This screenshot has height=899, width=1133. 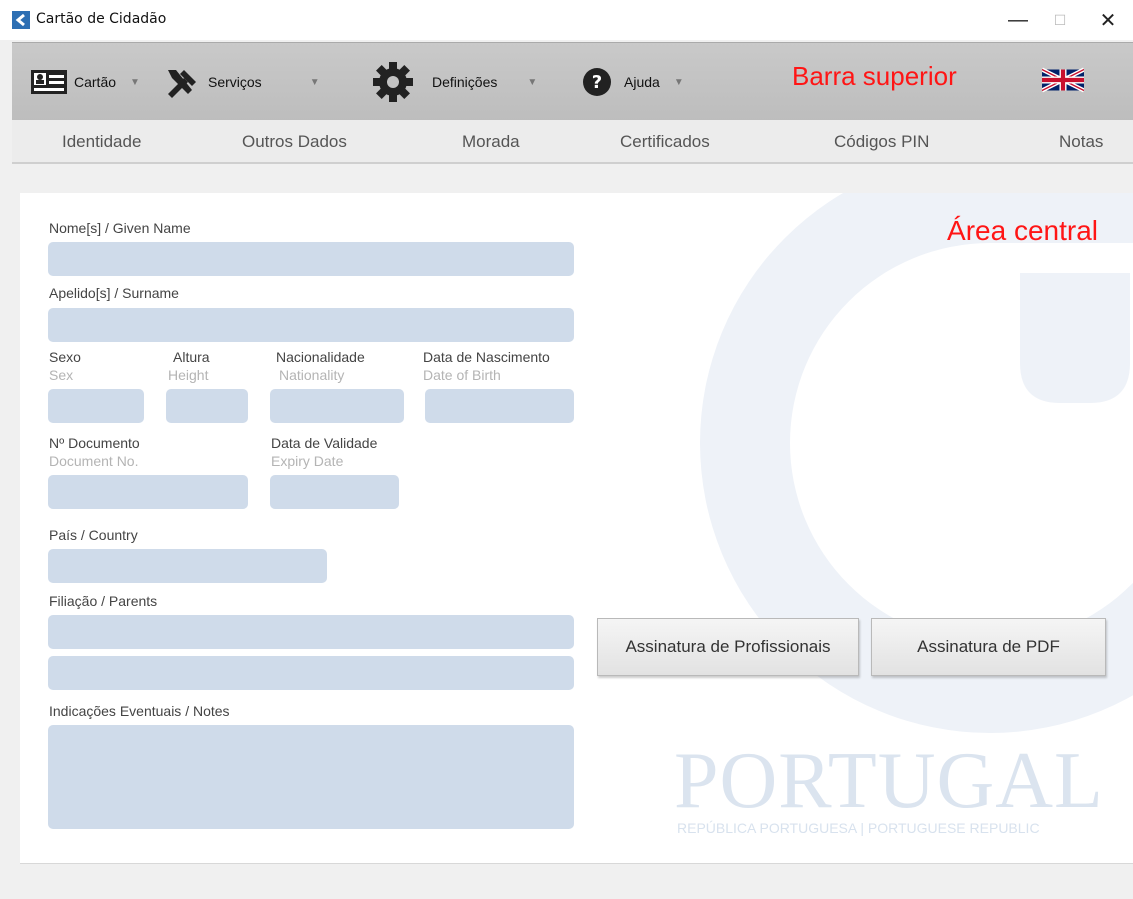 I want to click on given-name-label: Nome[s] / Given Name, so click(x=120, y=228).